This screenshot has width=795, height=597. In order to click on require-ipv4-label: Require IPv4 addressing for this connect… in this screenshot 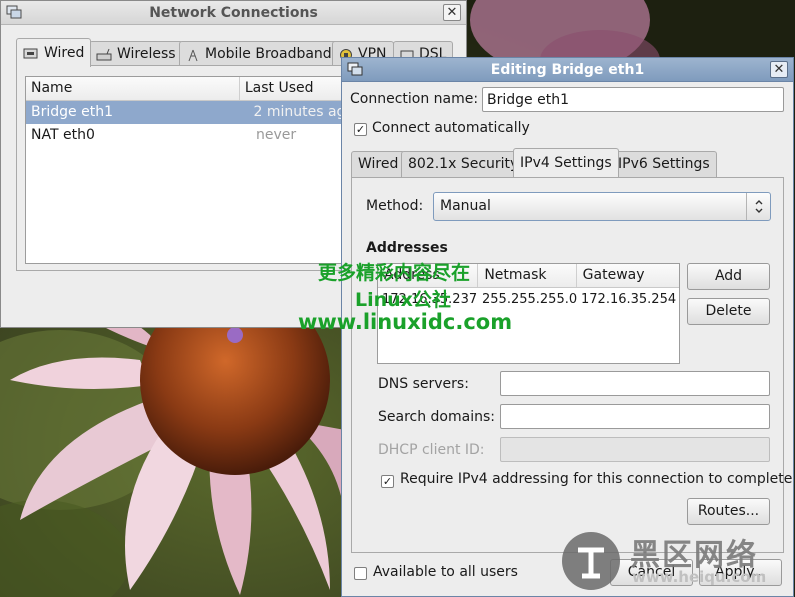, I will do `click(596, 479)`.